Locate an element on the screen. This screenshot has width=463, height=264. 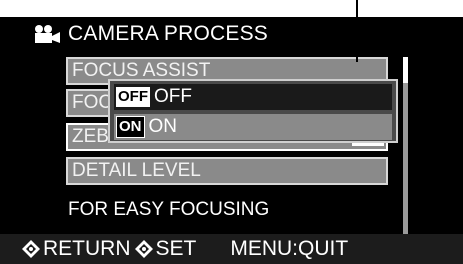
option-off: OFF OFF is located at coordinates (253, 97).